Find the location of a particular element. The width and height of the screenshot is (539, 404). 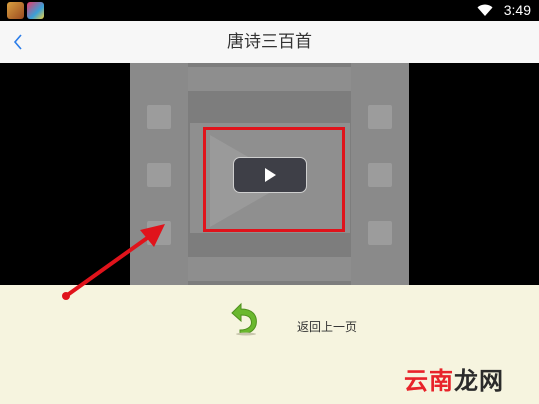

return-label: 返回上一页 is located at coordinates (327, 326).